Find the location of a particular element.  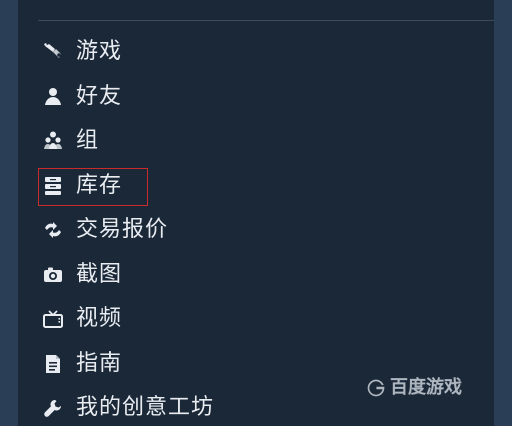

menu-item-screenshots: 截图 is located at coordinates (258, 275).